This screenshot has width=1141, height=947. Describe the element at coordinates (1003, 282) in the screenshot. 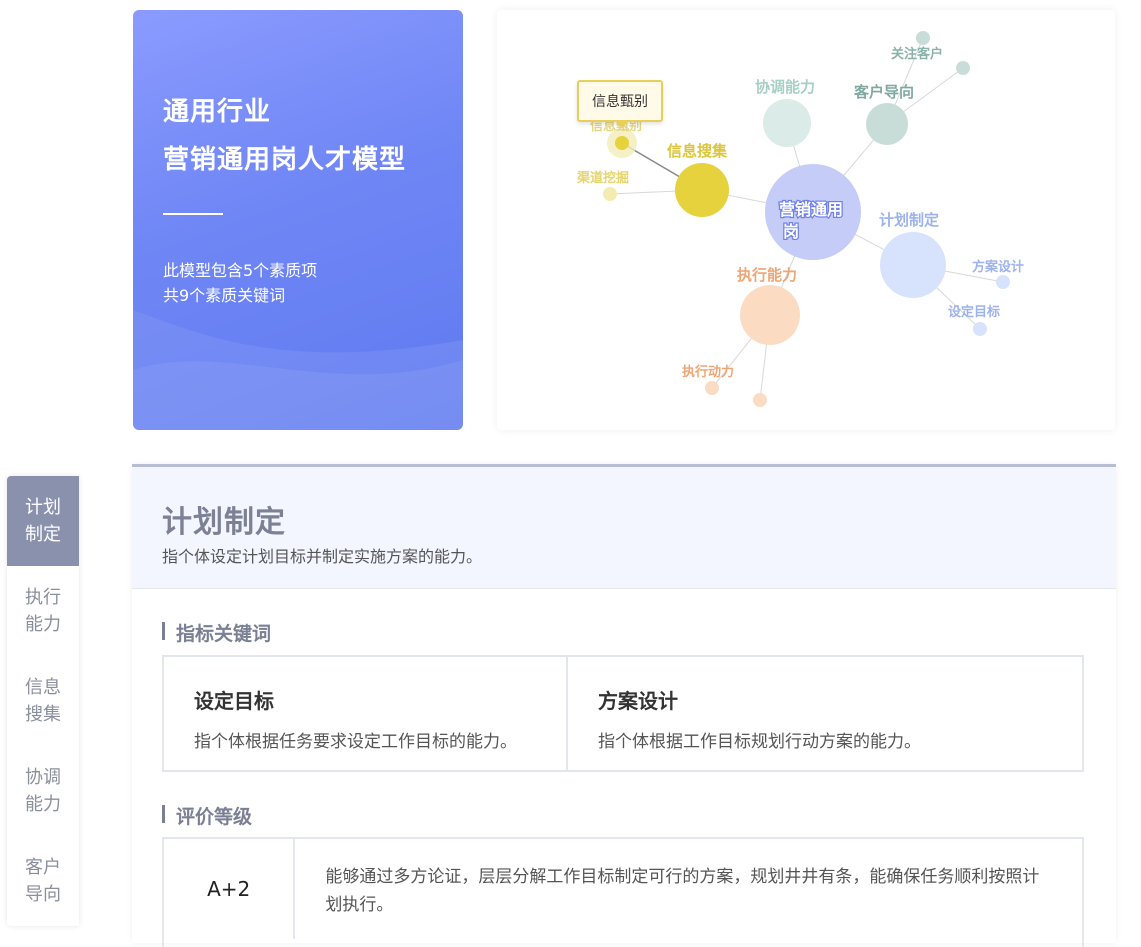

I see `graph-node-plan-design` at that location.